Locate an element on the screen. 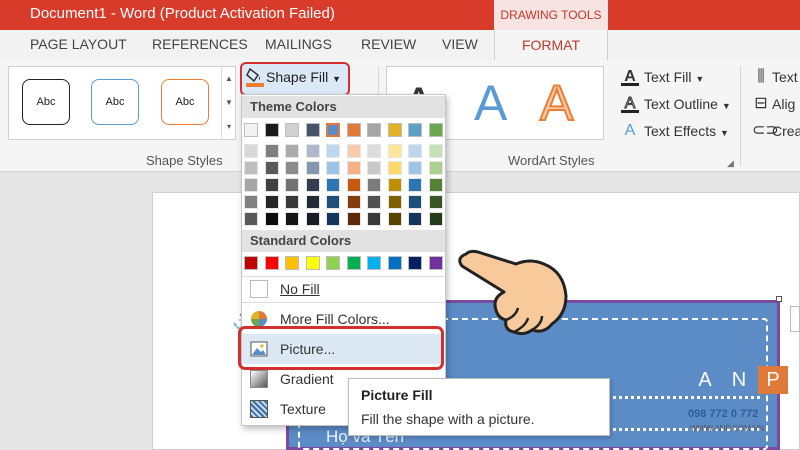 The height and width of the screenshot is (450, 800). gallery-scroll: ▲ ▼ ▾ is located at coordinates (228, 103).